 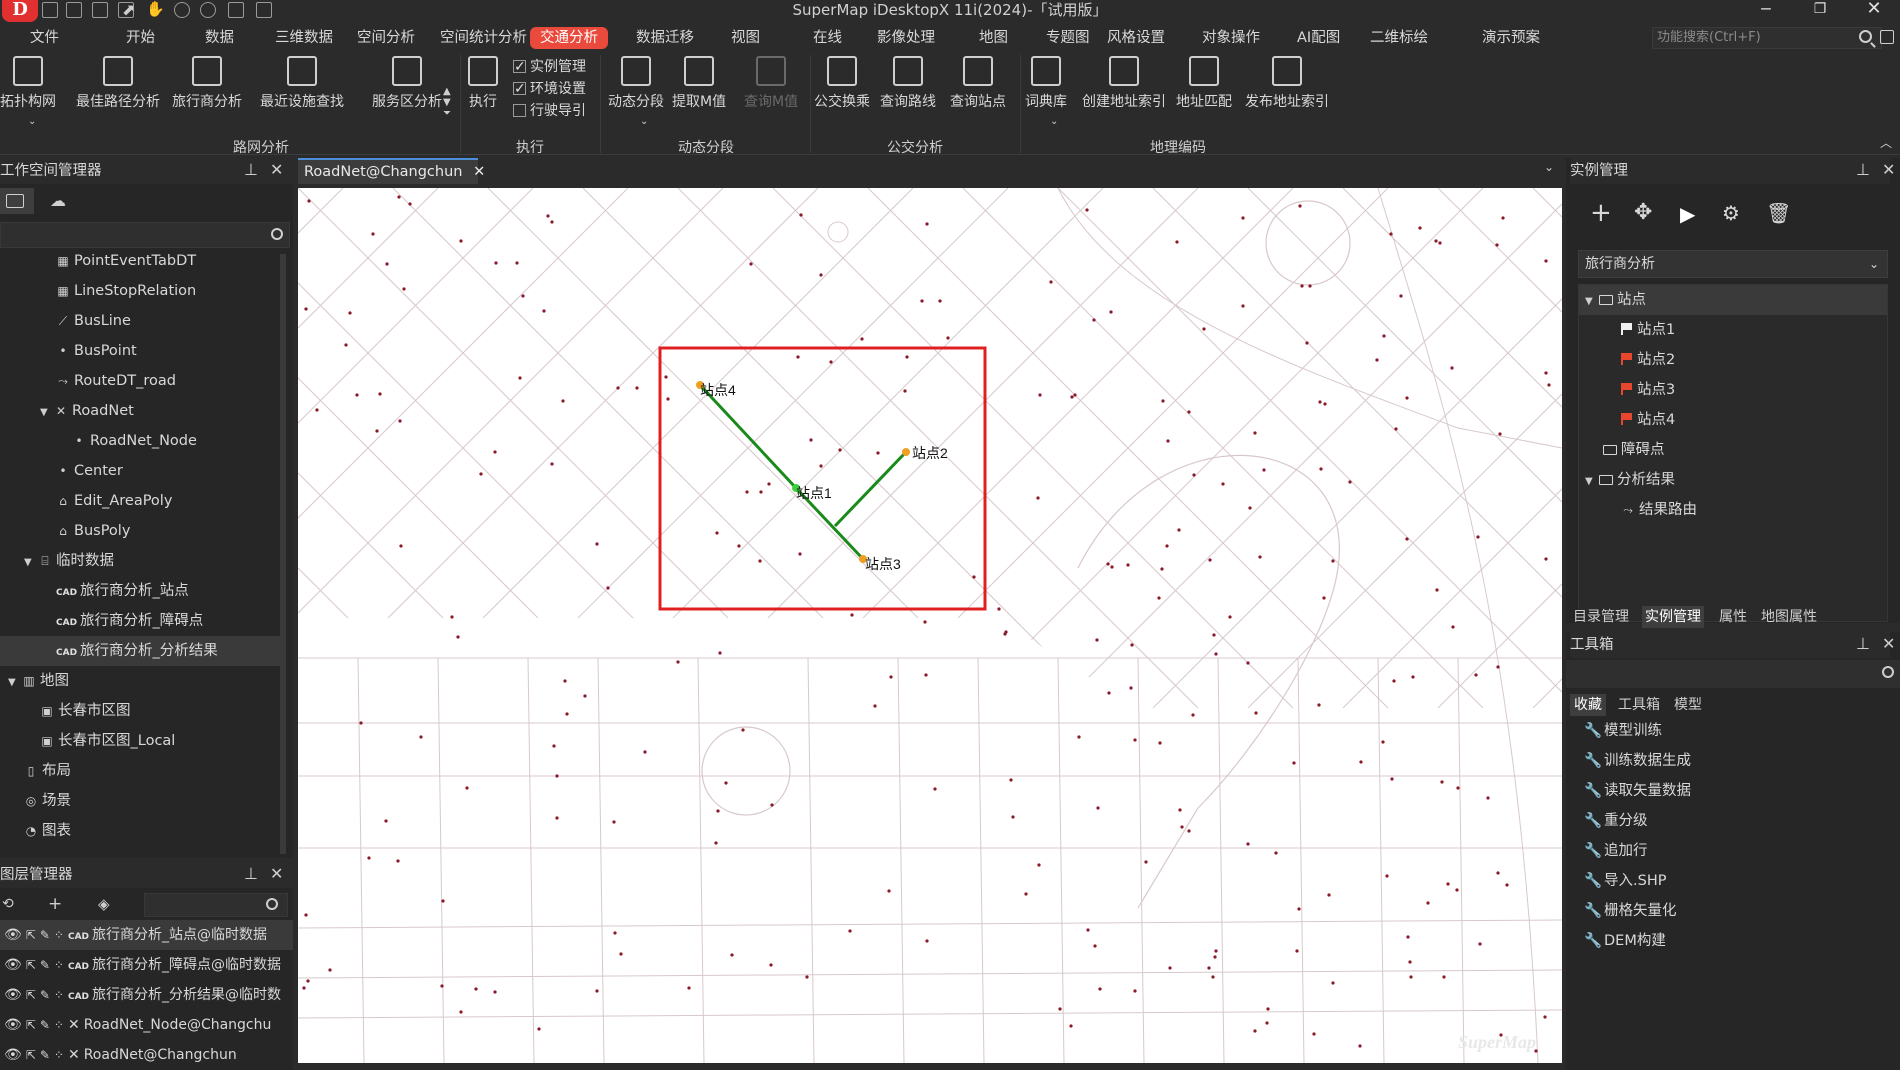 What do you see at coordinates (219, 38) in the screenshot?
I see `menu-item: 数据` at bounding box center [219, 38].